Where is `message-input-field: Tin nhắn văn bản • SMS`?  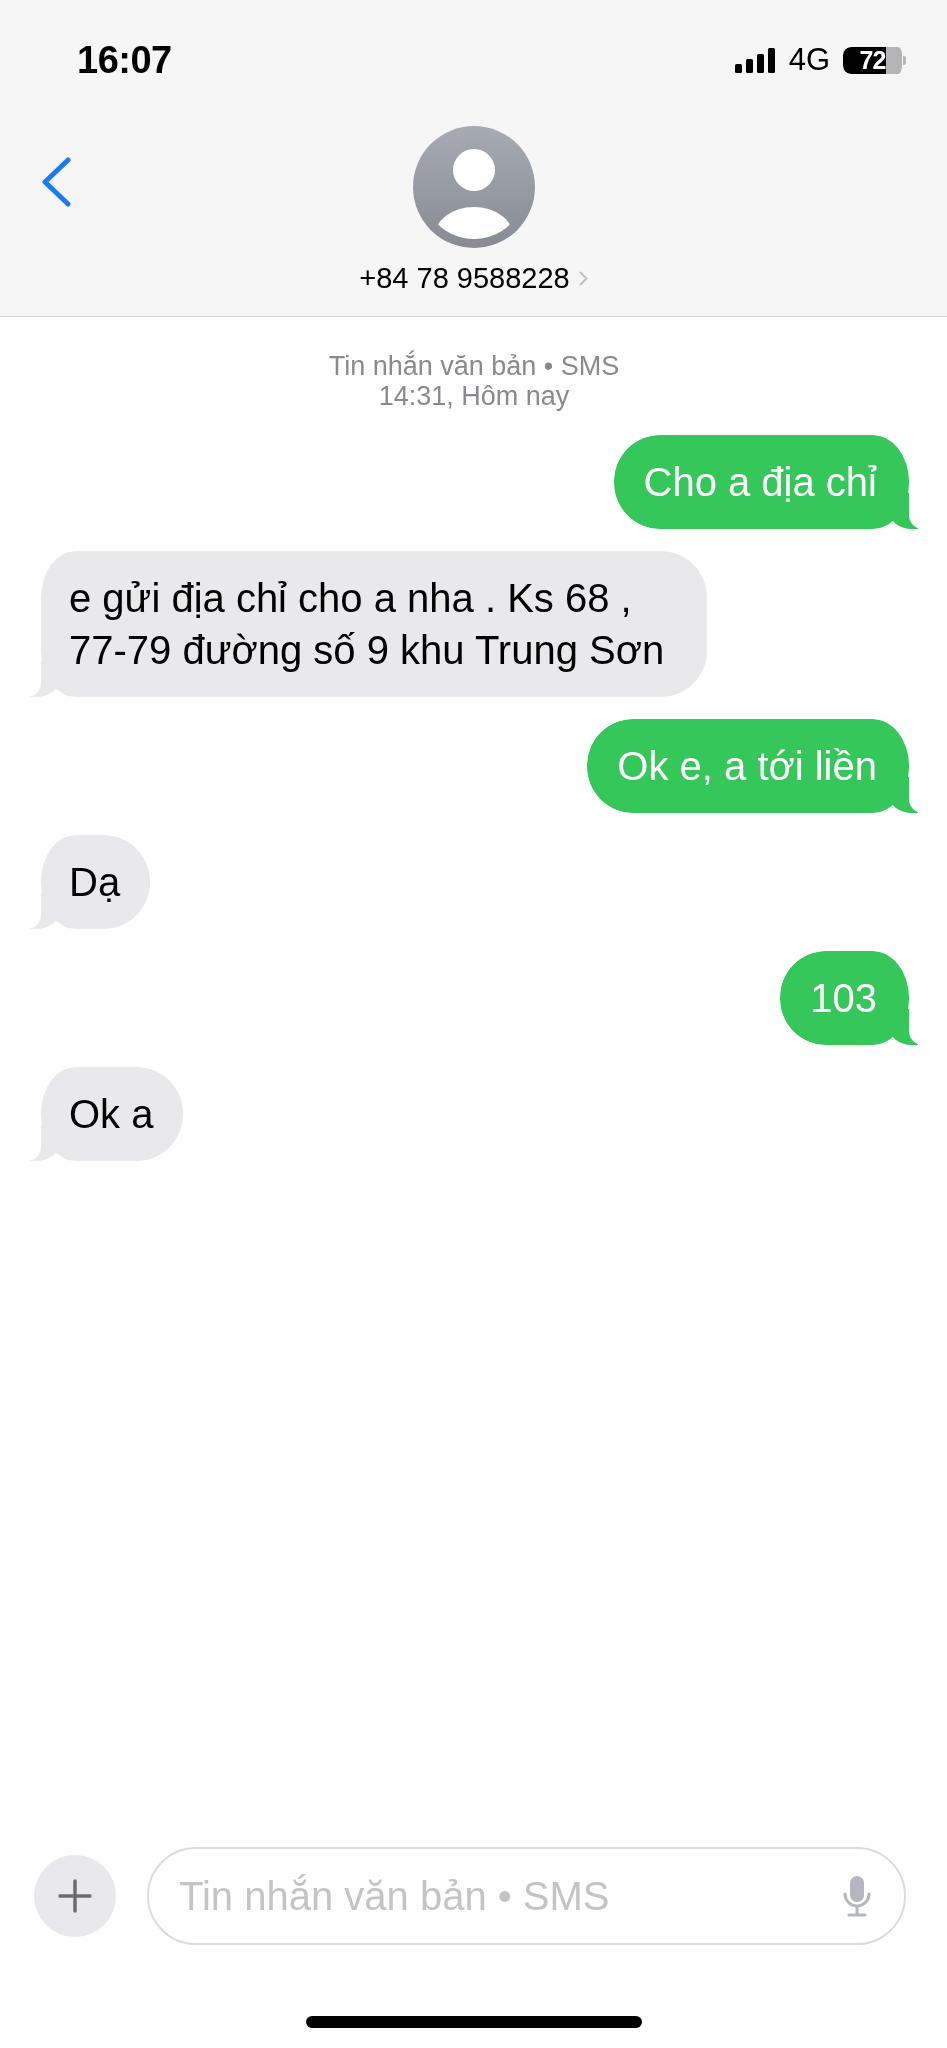
message-input-field: Tin nhắn văn bản • SMS is located at coordinates (526, 1896).